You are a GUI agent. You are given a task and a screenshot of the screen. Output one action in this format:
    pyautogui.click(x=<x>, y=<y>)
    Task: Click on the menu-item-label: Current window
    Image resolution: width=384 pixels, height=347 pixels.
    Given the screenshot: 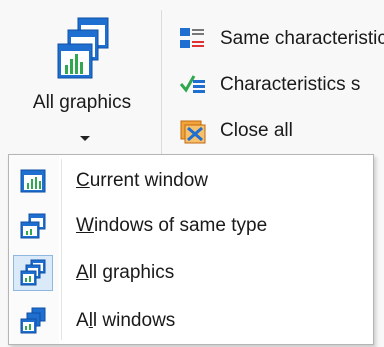 What is the action you would take?
    pyautogui.click(x=142, y=180)
    